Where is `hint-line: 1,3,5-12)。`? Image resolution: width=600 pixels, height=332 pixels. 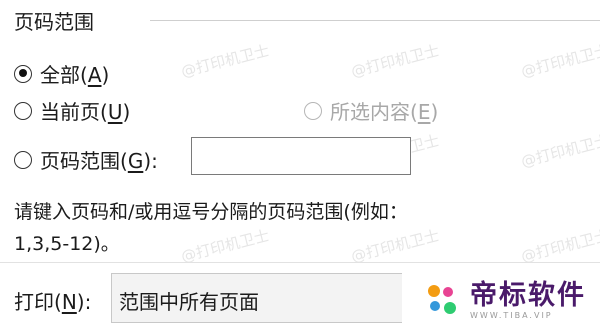 hint-line: 1,3,5-12)。 is located at coordinates (67, 244).